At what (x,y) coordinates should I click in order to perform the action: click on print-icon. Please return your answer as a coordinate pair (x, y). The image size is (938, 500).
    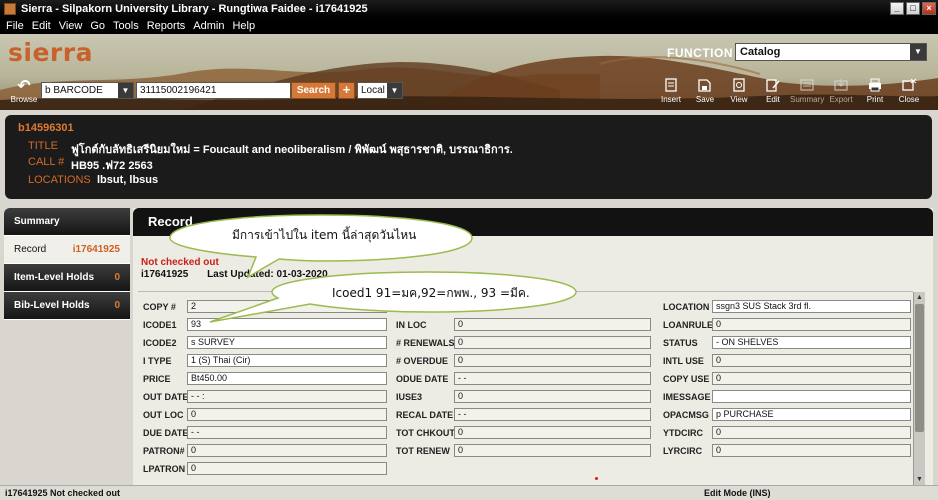
    Looking at the image, I should click on (875, 85).